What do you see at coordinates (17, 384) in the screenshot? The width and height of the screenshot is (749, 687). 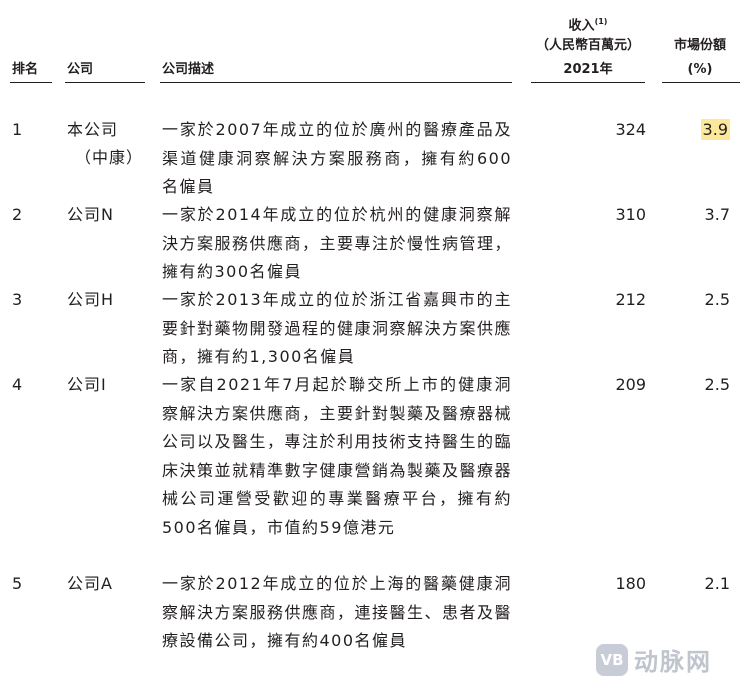 I see `row-rank: 4` at bounding box center [17, 384].